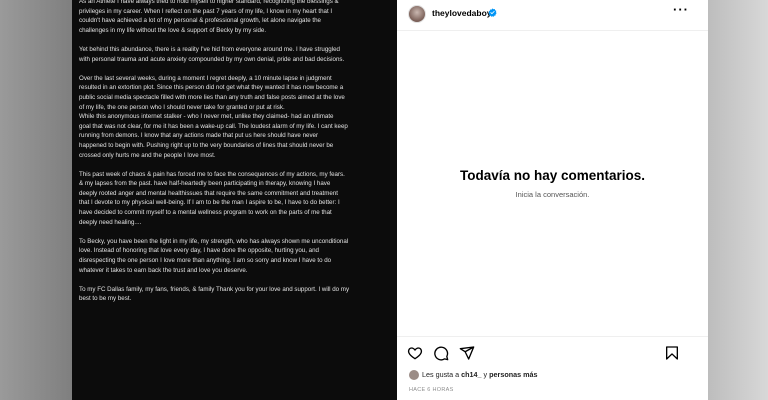 The height and width of the screenshot is (400, 768). Describe the element at coordinates (414, 375) in the screenshot. I see `liker-avatar` at that location.